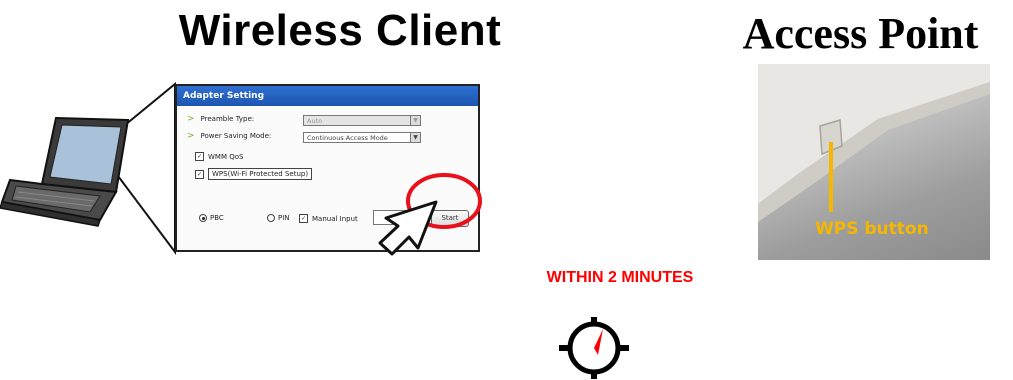 This screenshot has height=380, width=1013. I want to click on pbc-radio, so click(203, 218).